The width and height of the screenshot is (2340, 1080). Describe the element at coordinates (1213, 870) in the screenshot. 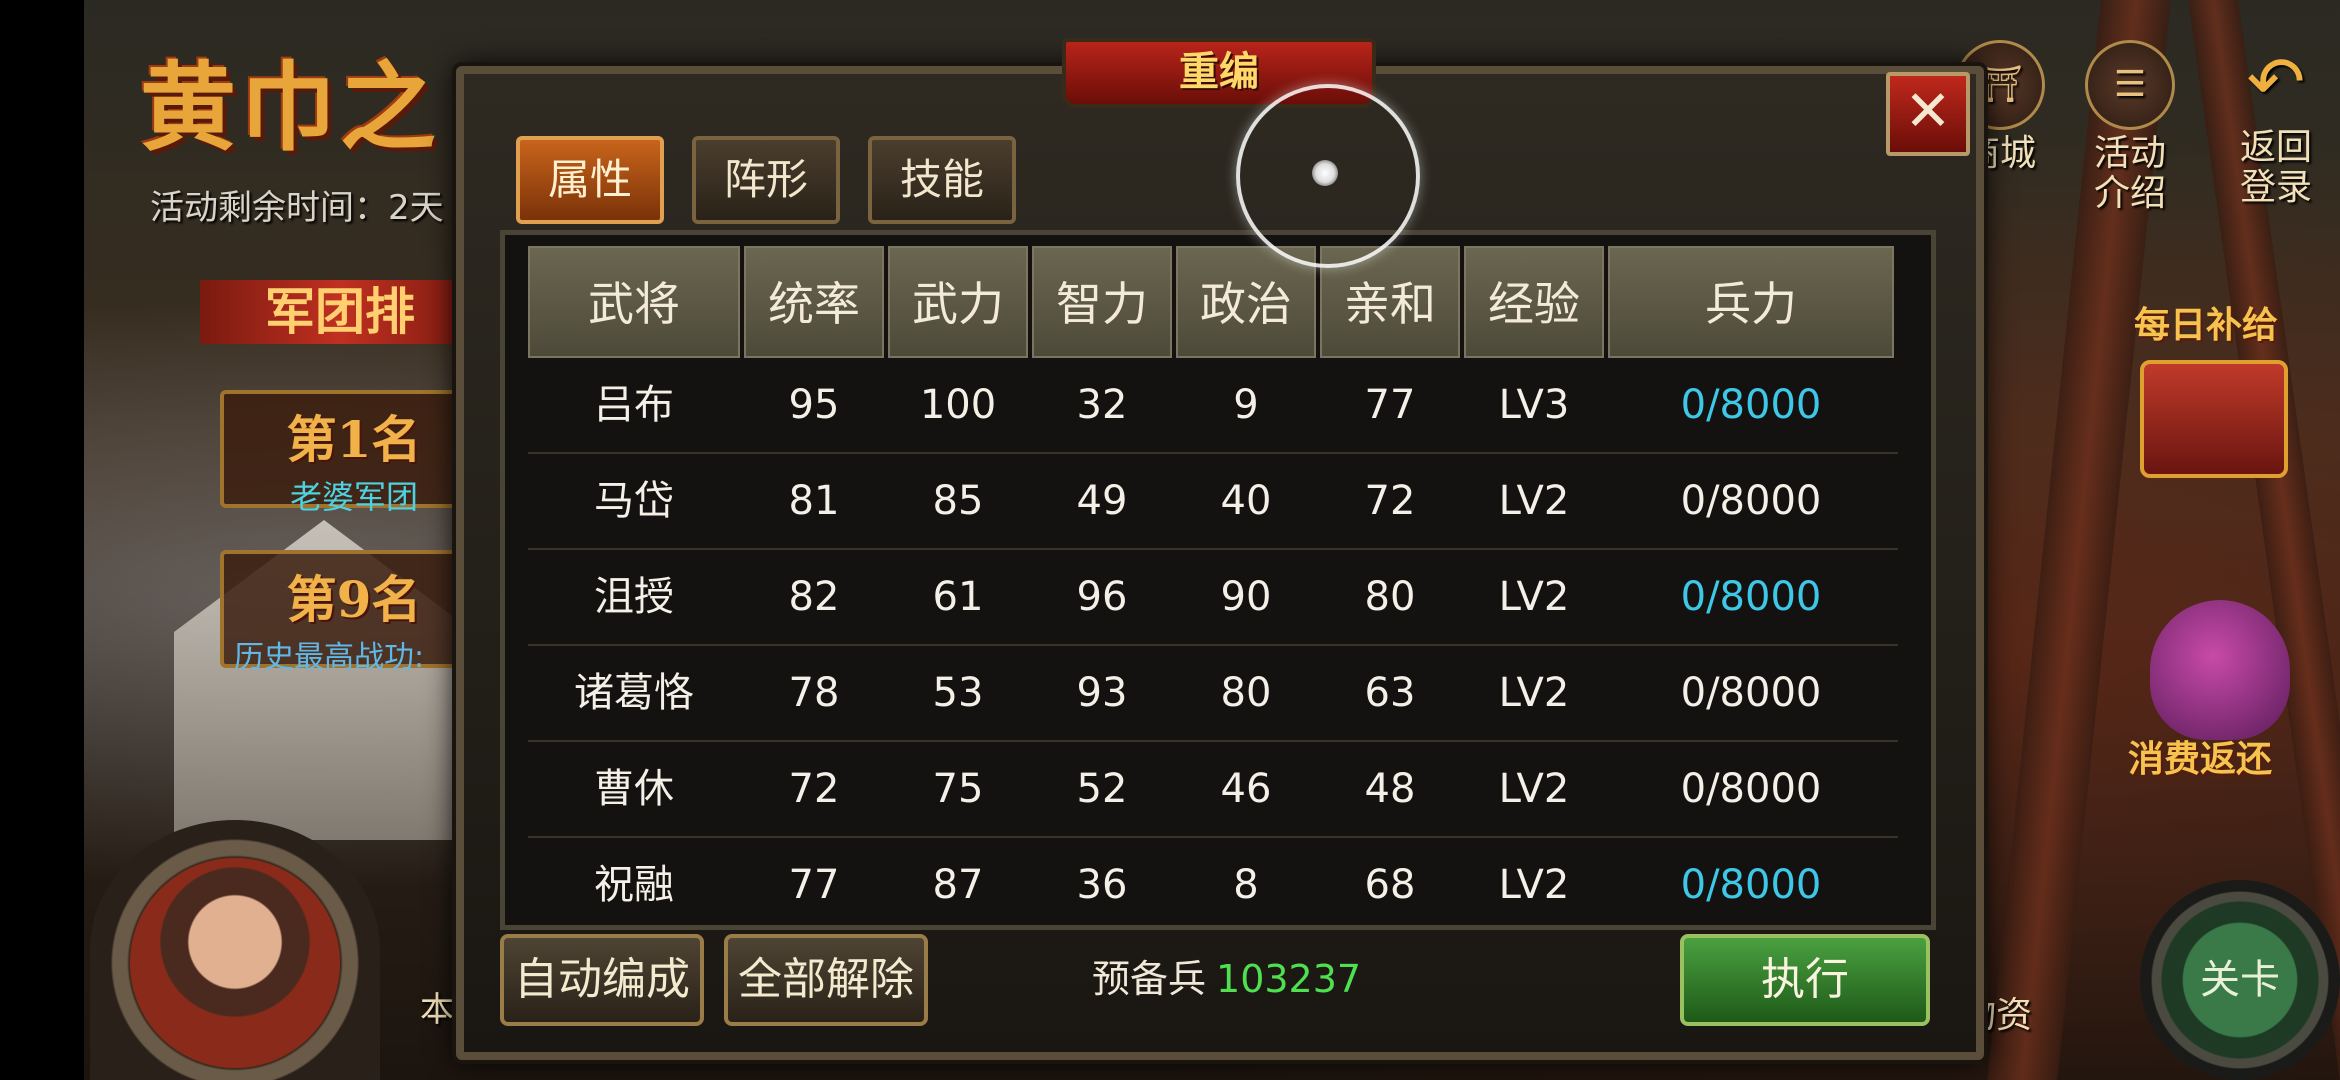

I see `table-row: 祝融 77 87 36 8 68 LV2 0/8000` at that location.